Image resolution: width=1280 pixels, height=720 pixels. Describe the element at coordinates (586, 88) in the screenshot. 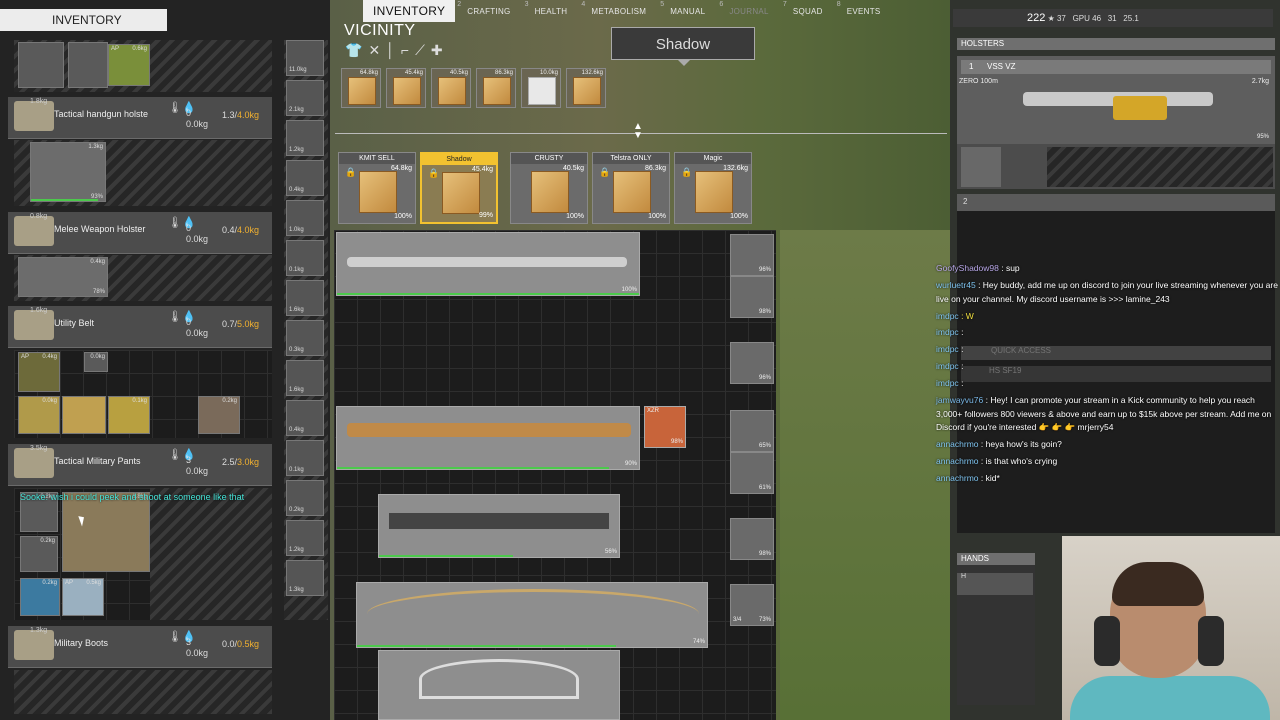

I see `ground-item: 132.6kg` at that location.